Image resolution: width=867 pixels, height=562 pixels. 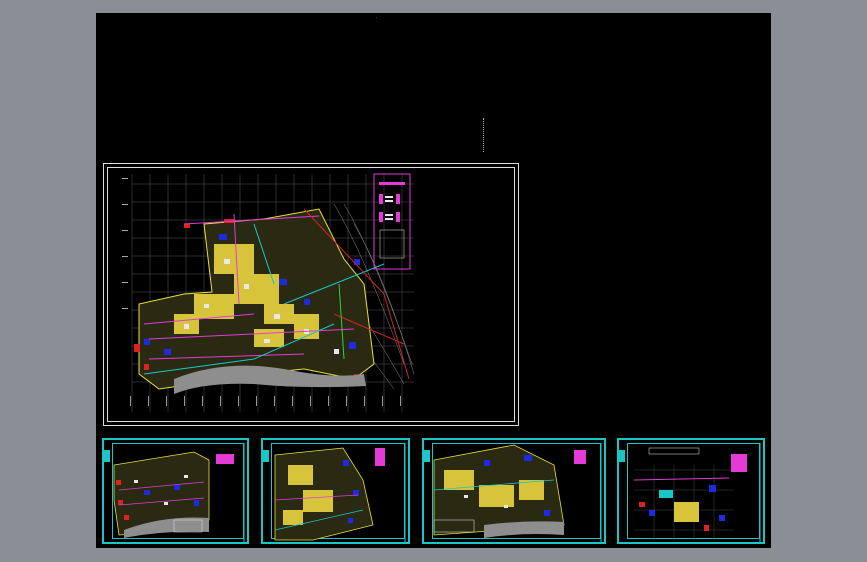 I want to click on main-site-plan-drawing, so click(x=268, y=292).